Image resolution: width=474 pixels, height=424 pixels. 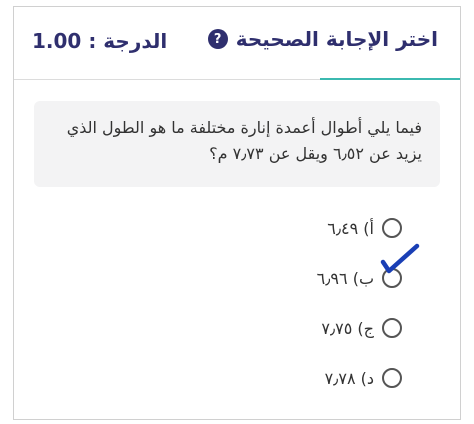 What do you see at coordinates (390, 79) in the screenshot?
I see `header-accent-line` at bounding box center [390, 79].